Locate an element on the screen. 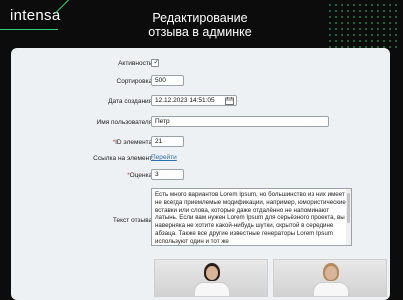 This screenshot has height=300, width=403. username-input is located at coordinates (240, 121).